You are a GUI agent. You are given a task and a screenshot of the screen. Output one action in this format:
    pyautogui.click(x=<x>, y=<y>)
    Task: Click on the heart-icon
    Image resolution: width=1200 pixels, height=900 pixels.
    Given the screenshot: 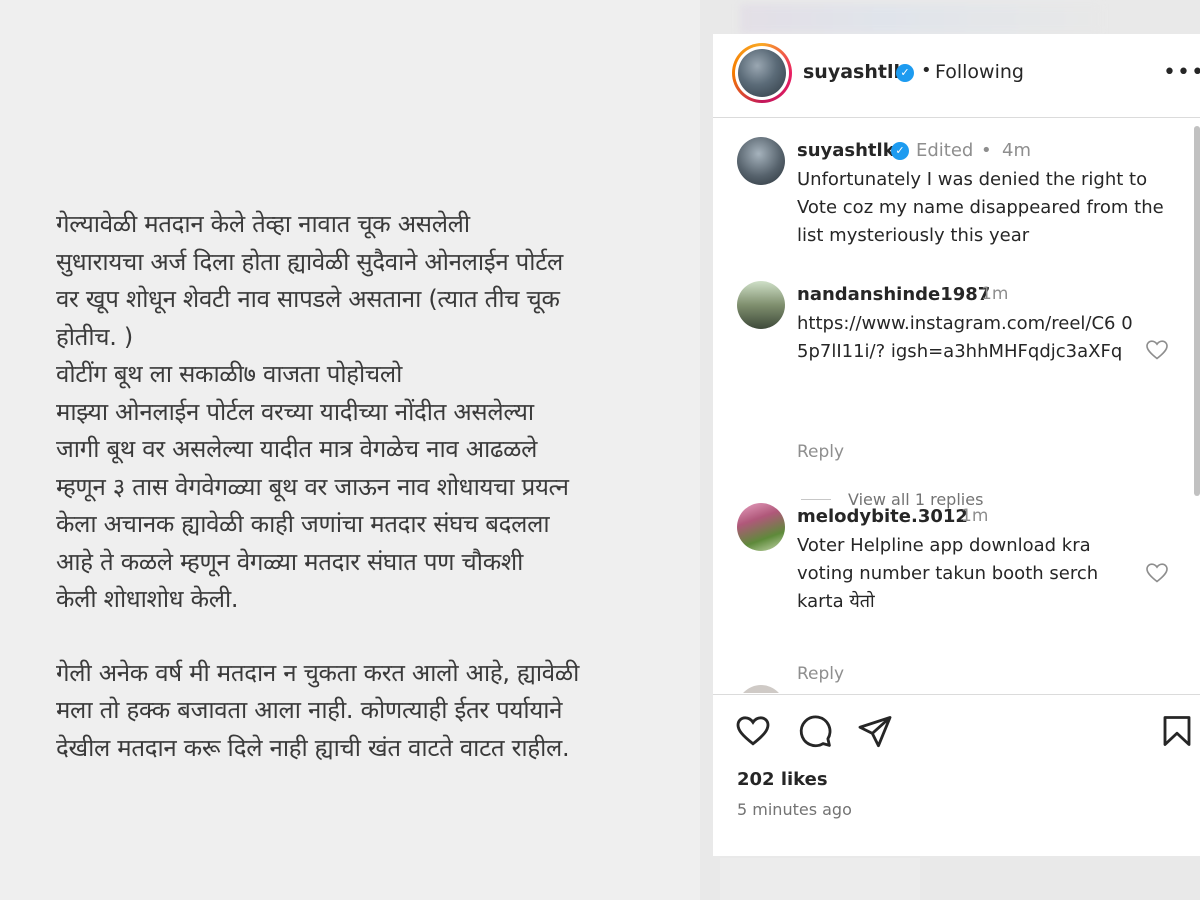 What is the action you would take?
    pyautogui.click(x=753, y=731)
    